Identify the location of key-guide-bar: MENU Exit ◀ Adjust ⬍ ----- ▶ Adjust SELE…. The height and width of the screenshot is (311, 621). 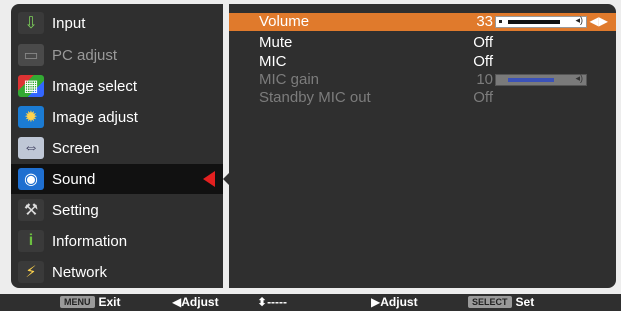
(310, 302).